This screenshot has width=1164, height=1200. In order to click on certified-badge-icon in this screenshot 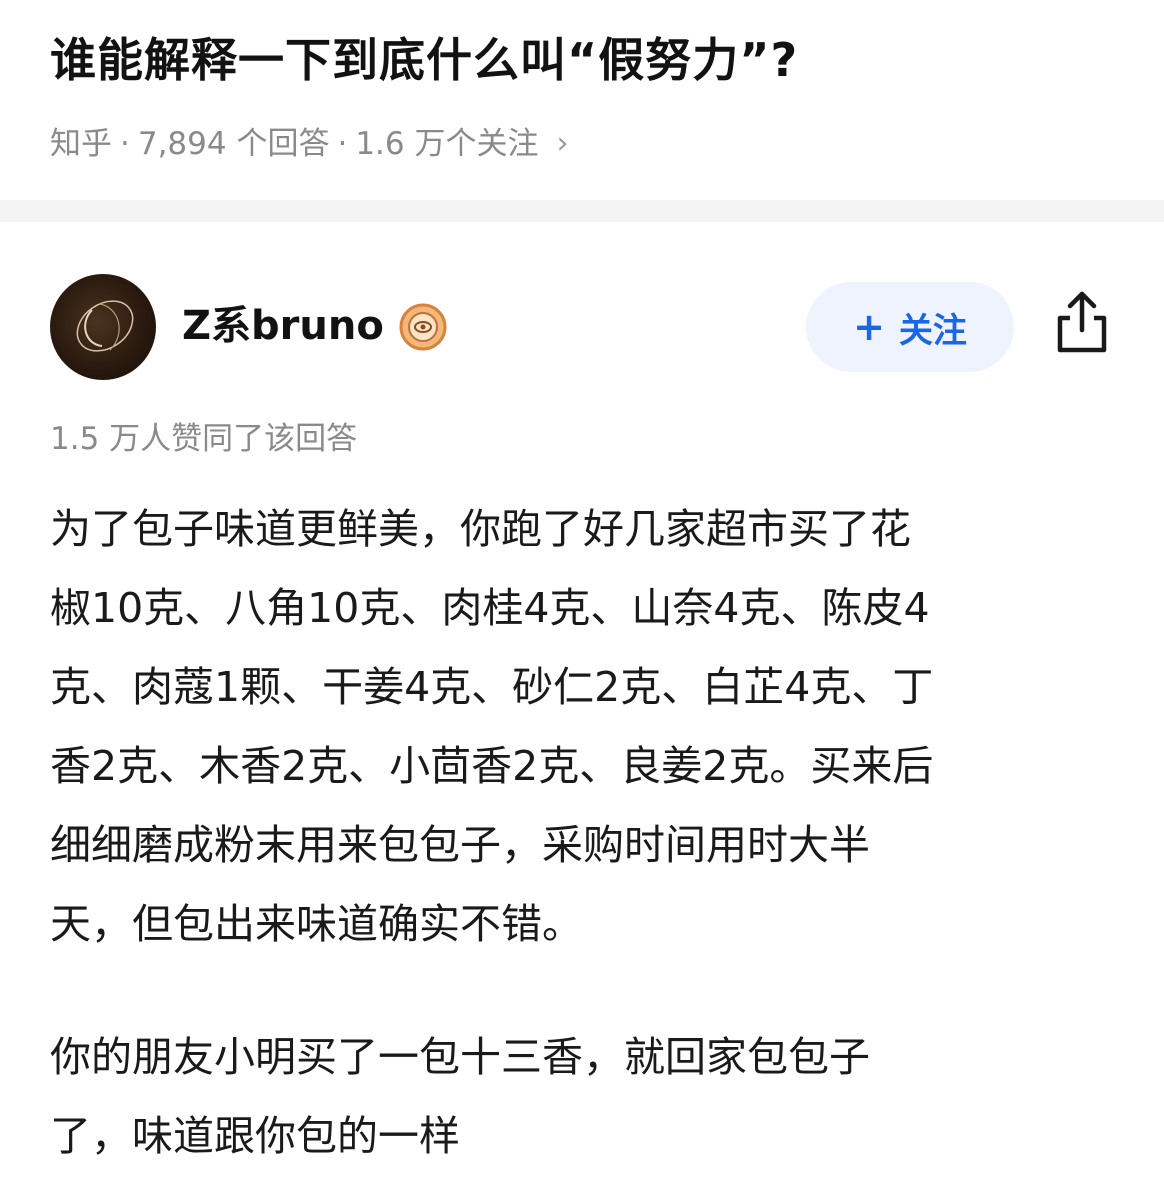, I will do `click(423, 327)`.